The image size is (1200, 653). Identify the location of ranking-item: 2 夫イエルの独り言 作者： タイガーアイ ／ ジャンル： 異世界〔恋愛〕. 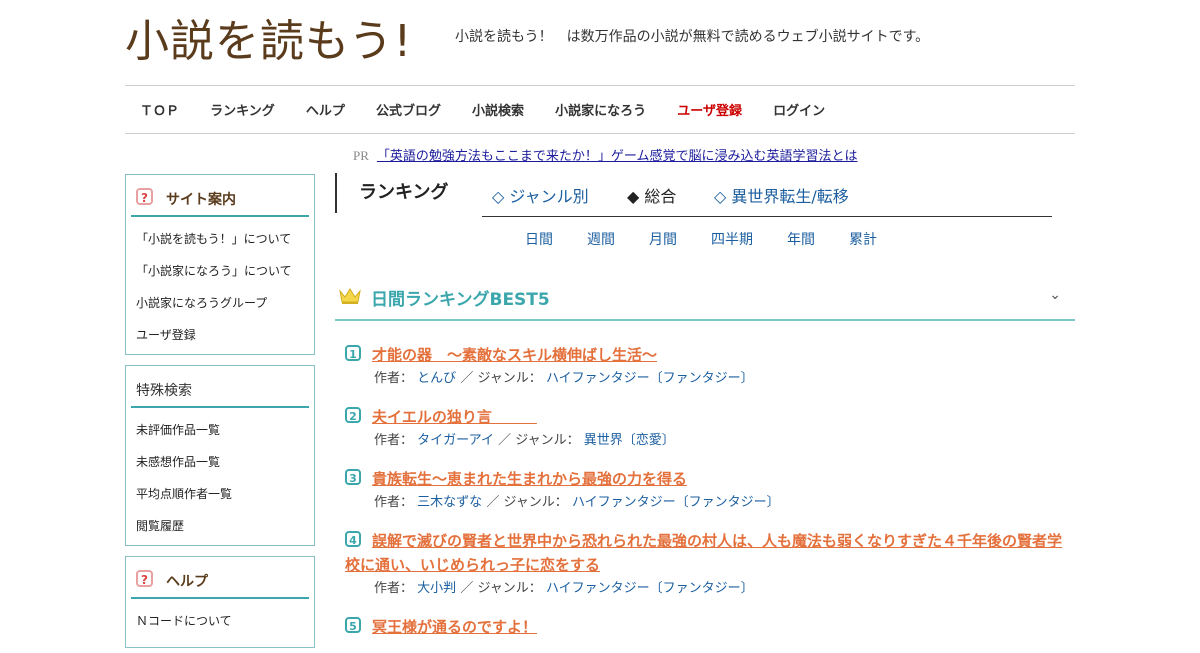
(707, 429).